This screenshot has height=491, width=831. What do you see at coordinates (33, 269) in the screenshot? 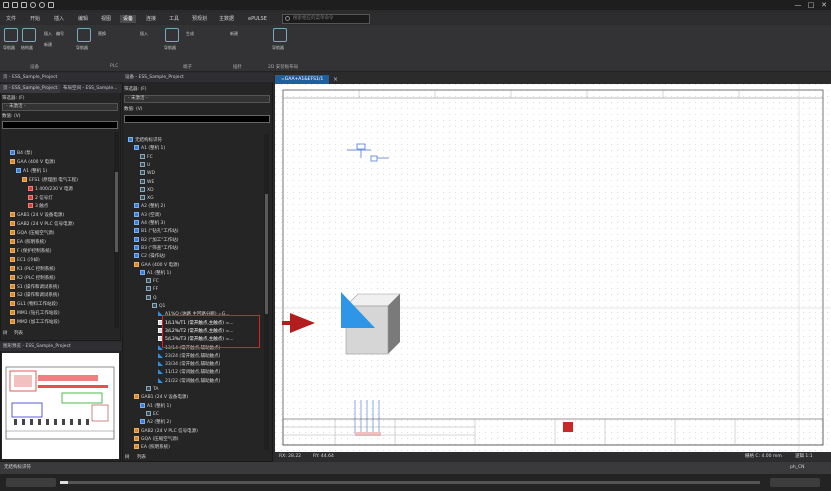
I see `tree-item: K1 (PLC 控制系统)` at bounding box center [33, 269].